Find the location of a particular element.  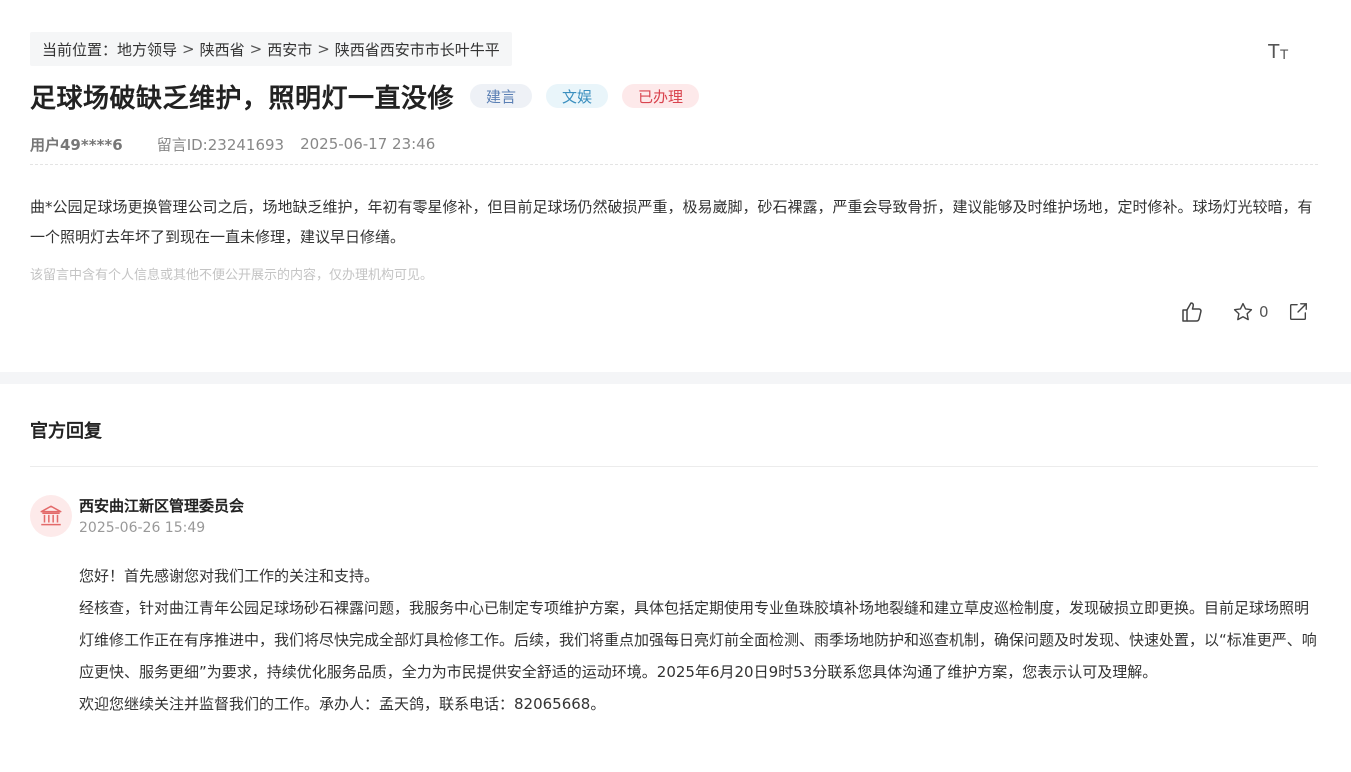

author-name: 用户49****6 is located at coordinates (76, 144).